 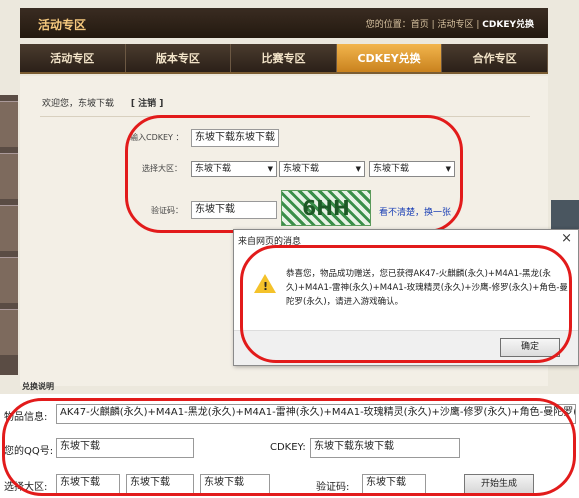 What do you see at coordinates (235, 138) in the screenshot?
I see `cdkey-input: 东坡下载东坡下载` at bounding box center [235, 138].